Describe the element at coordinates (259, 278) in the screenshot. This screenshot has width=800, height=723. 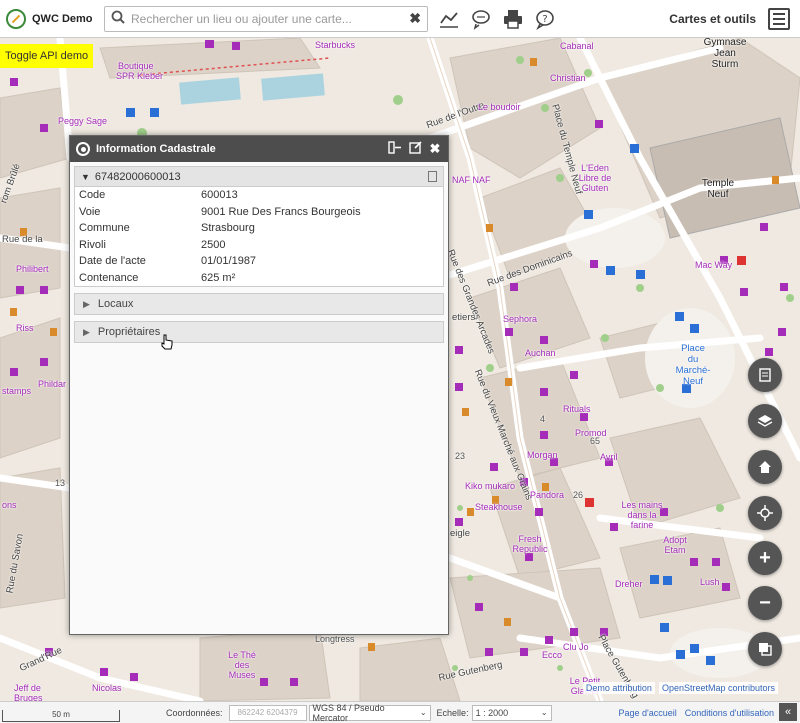
I see `table-row: Contenance 625 m²` at that location.